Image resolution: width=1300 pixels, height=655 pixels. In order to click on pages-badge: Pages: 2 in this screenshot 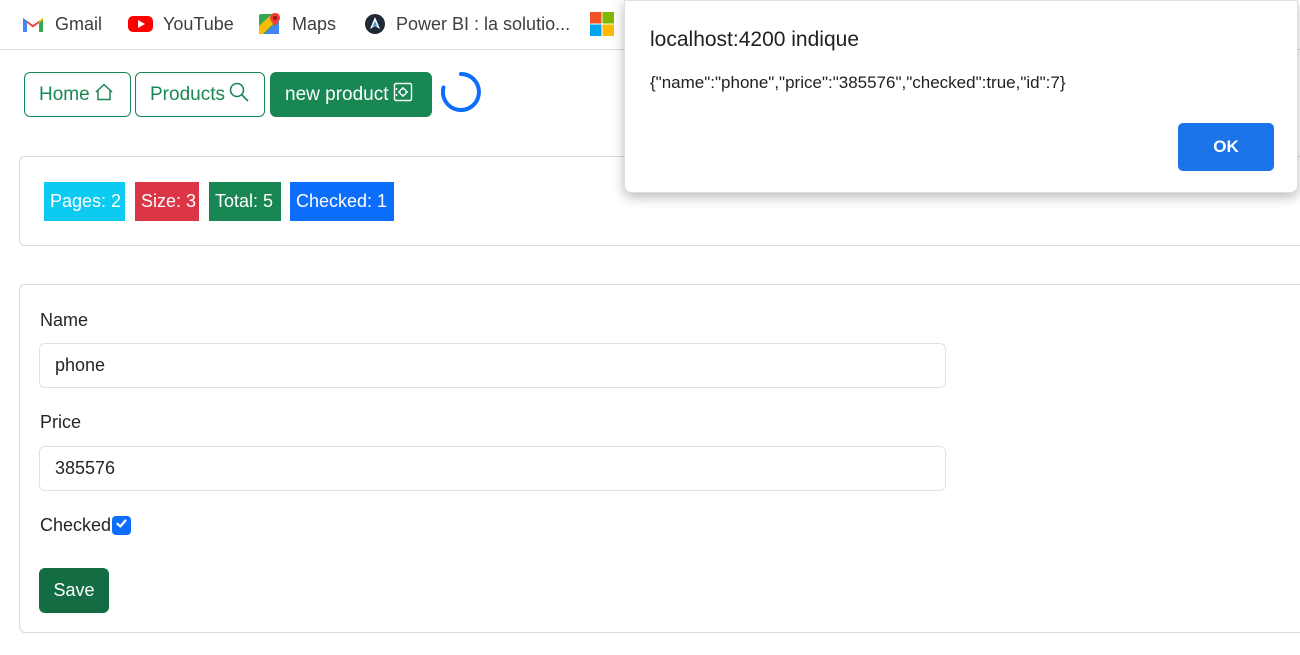, I will do `click(84, 201)`.